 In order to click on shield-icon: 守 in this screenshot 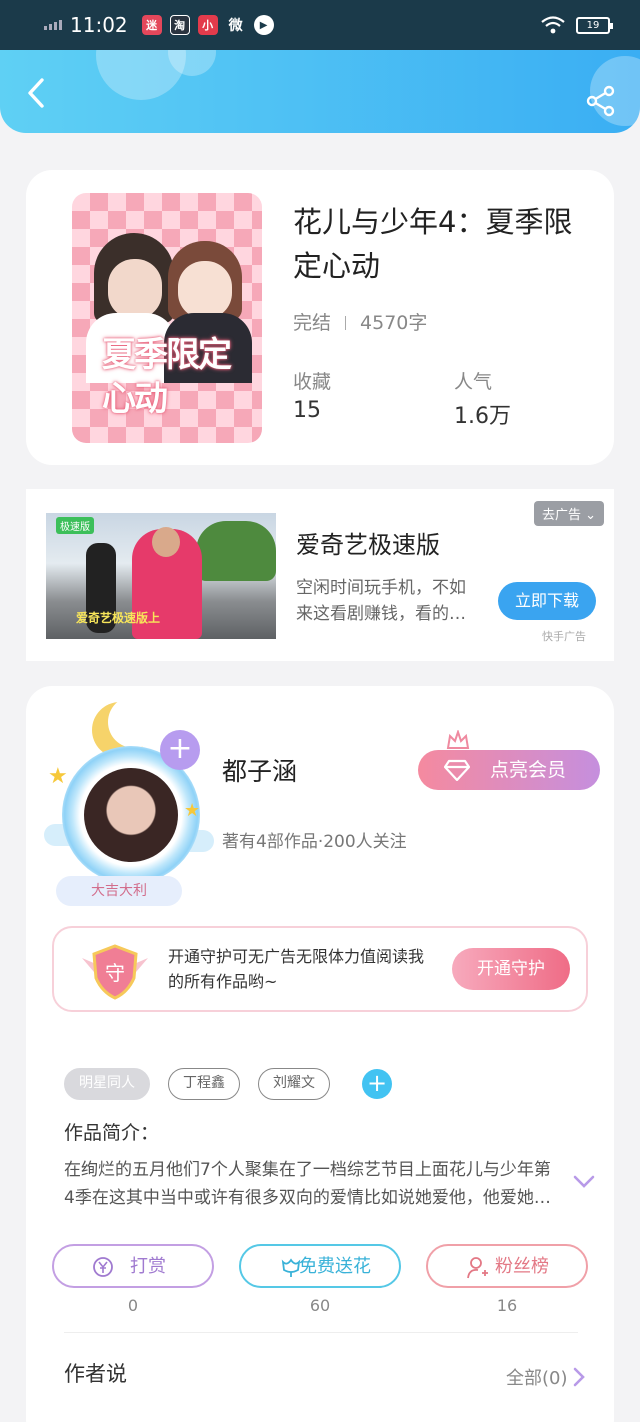, I will do `click(115, 972)`.